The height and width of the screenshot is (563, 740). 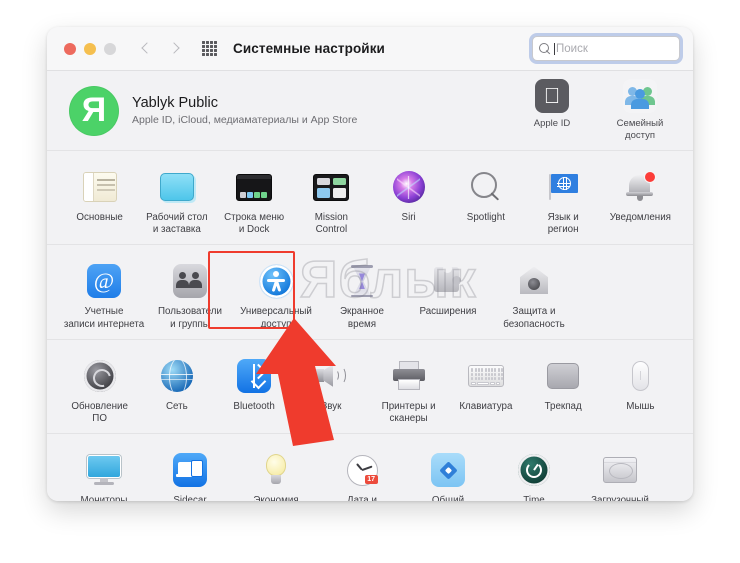 I want to click on section-system: Мониторы Sidecar Экономия энергии, so click(x=370, y=467).